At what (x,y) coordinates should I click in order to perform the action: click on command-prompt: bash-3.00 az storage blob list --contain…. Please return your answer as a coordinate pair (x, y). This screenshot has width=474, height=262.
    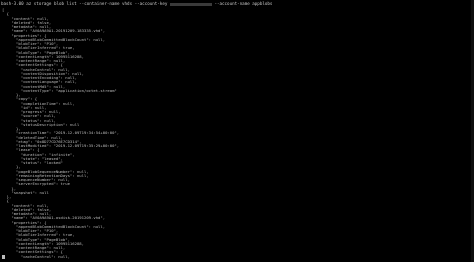
    Looking at the image, I should click on (136, 3).